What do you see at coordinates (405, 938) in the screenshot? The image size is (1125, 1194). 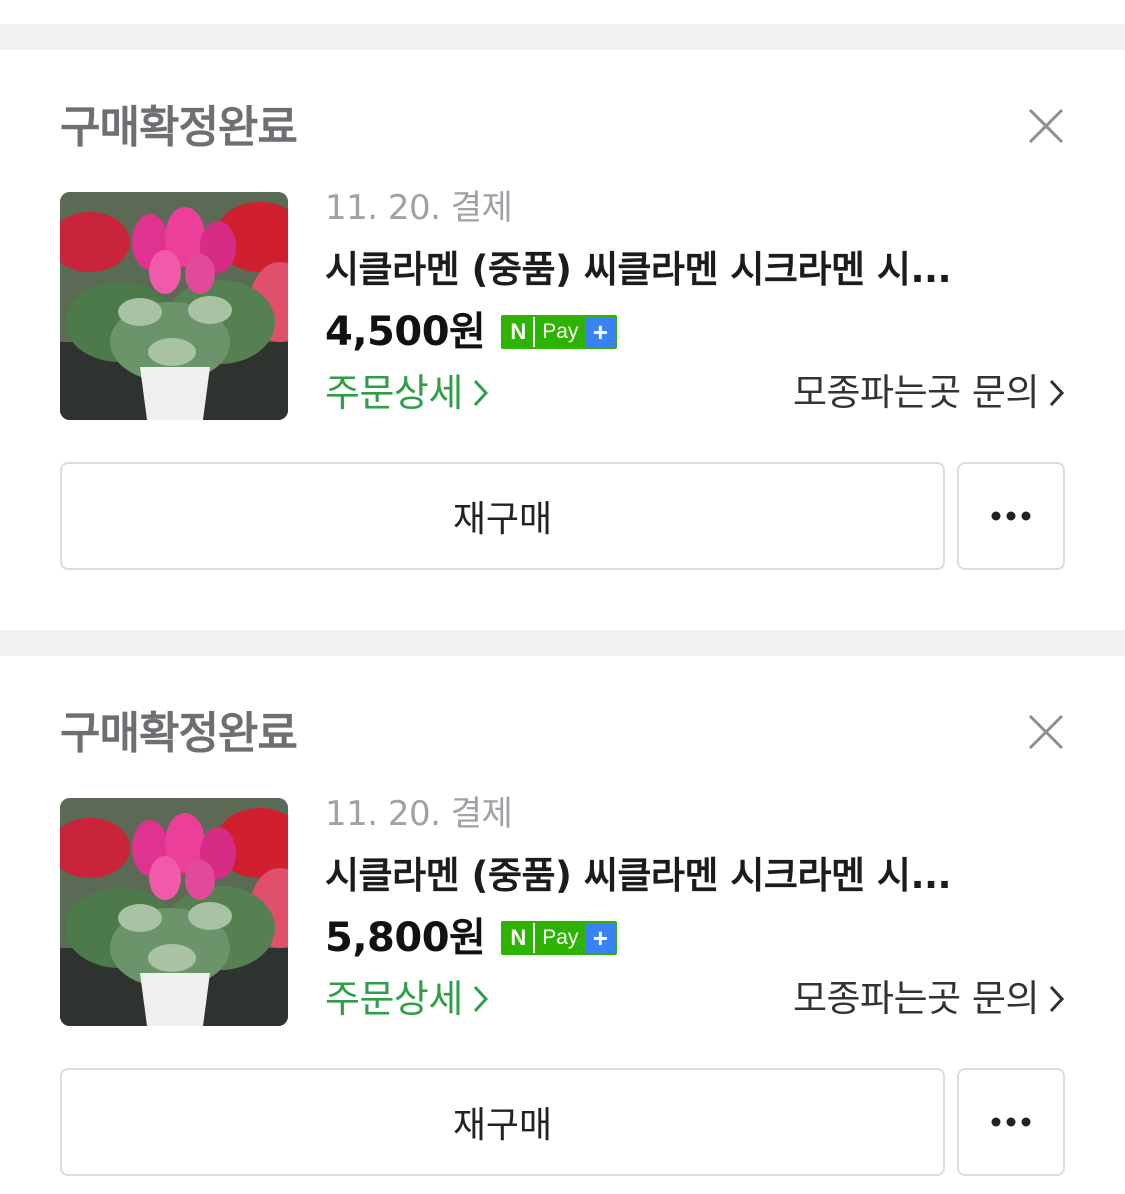 I see `price: 5,800원` at bounding box center [405, 938].